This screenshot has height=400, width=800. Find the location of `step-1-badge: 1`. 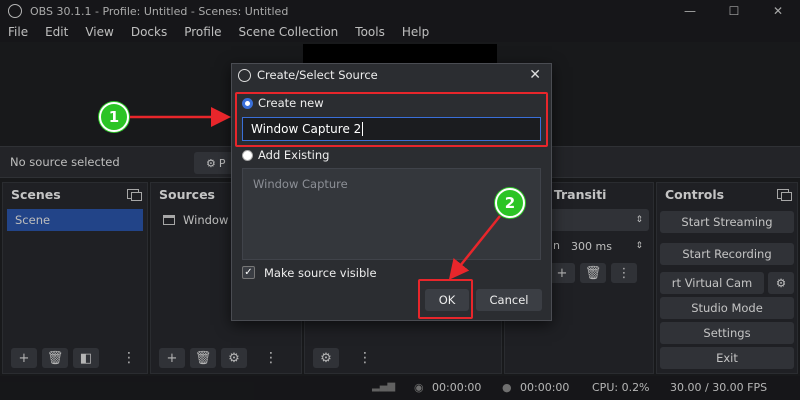

step-1-badge: 1 is located at coordinates (114, 117).